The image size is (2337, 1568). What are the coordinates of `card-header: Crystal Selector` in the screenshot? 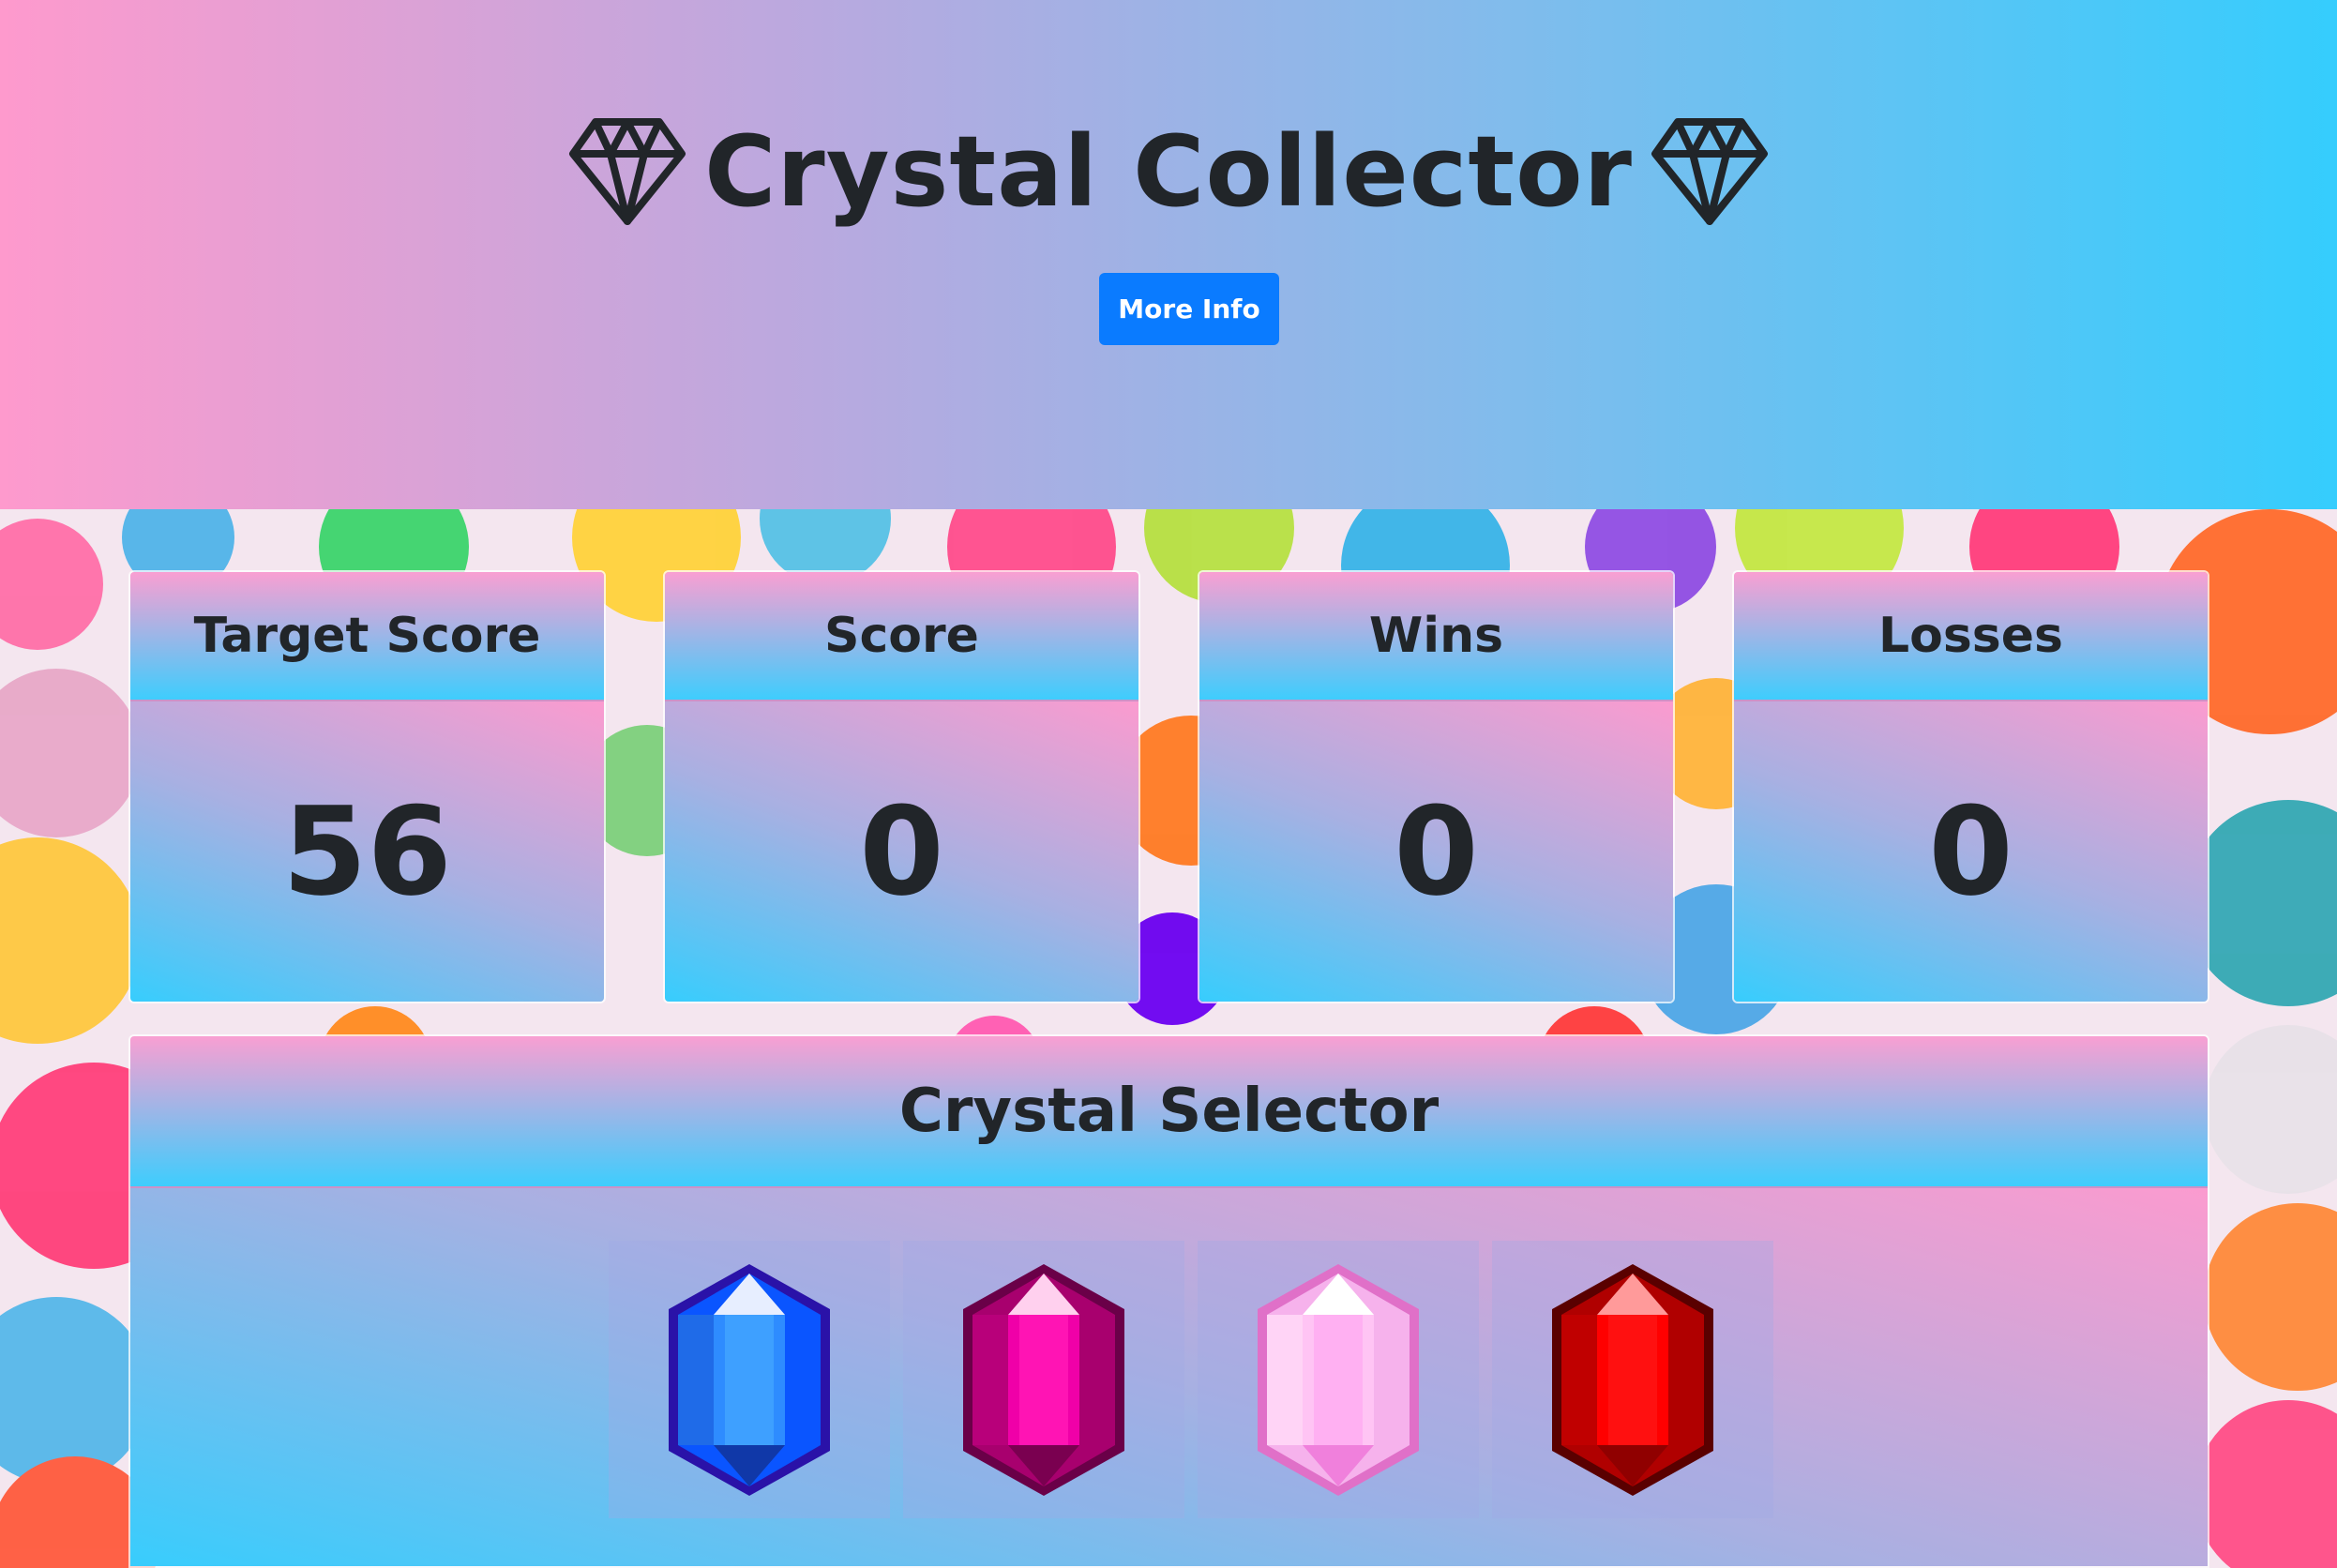 It's located at (1169, 1112).